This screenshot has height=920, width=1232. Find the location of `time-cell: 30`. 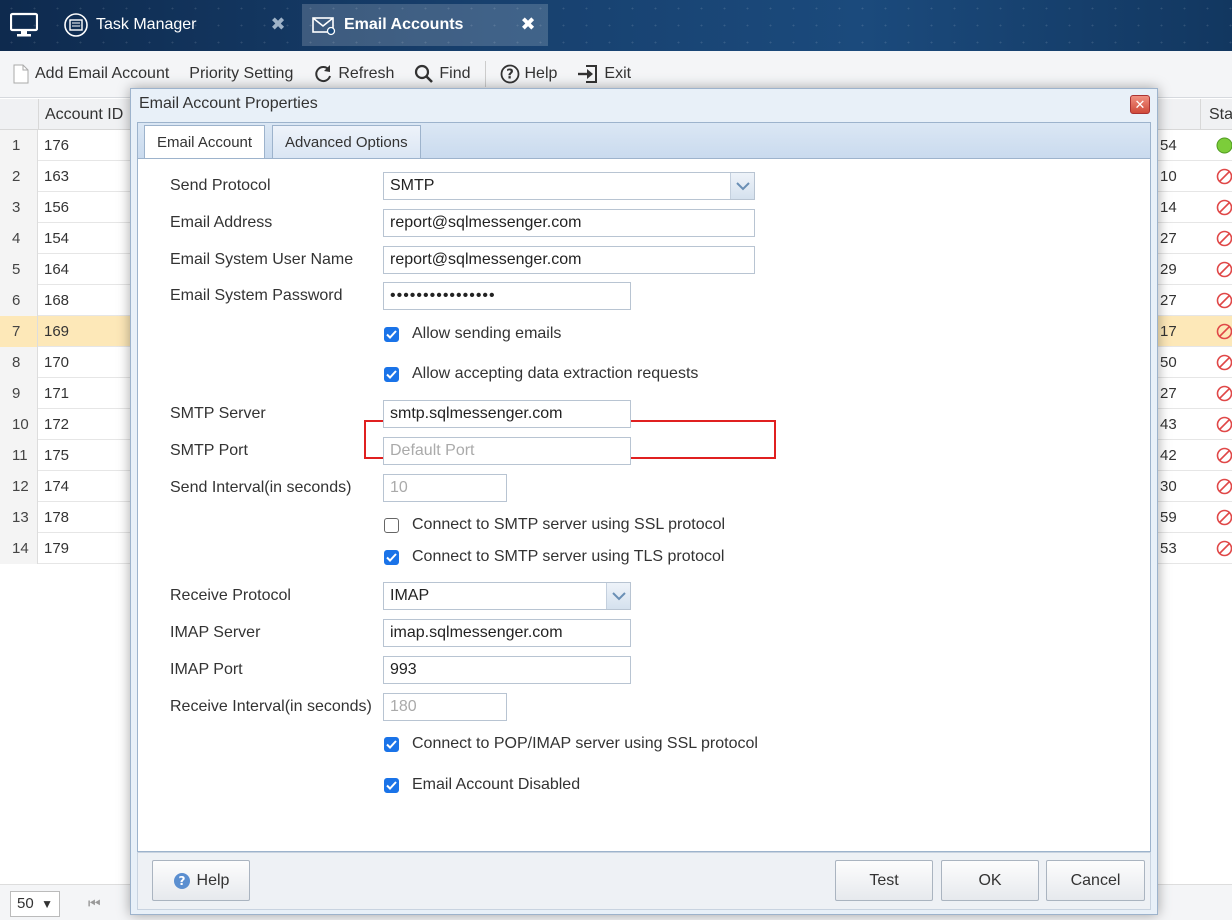

time-cell: 30 is located at coordinates (1168, 486).